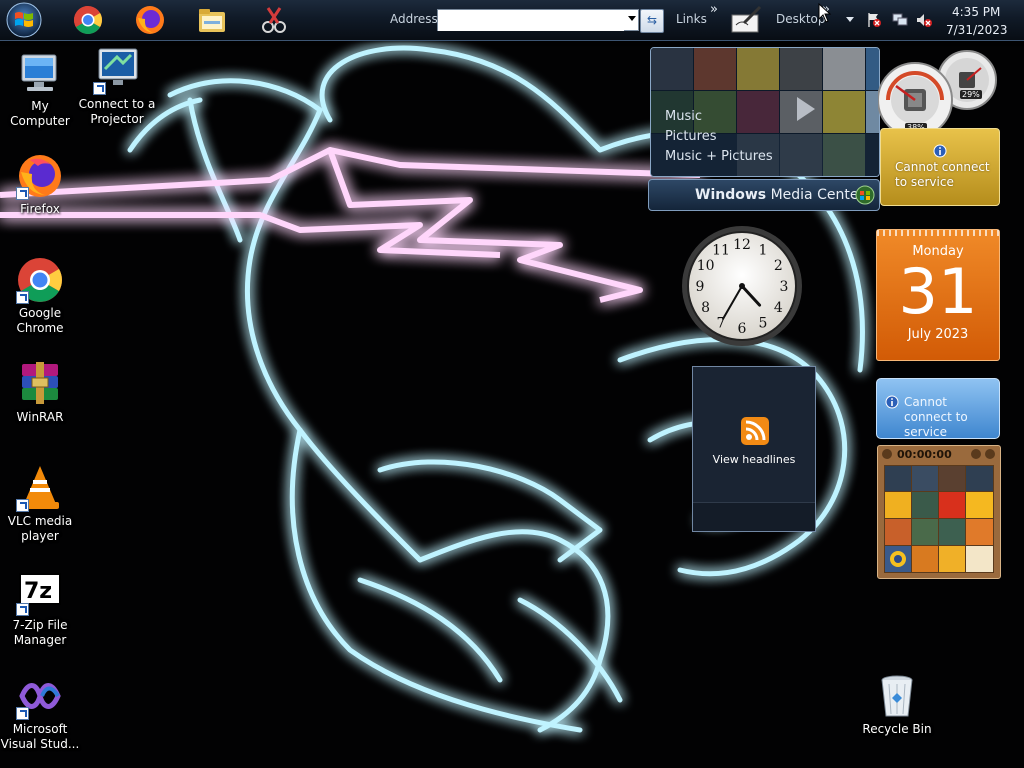 This screenshot has height=768, width=1024. Describe the element at coordinates (784, 287) in the screenshot. I see `clock-numeral: 3` at that location.